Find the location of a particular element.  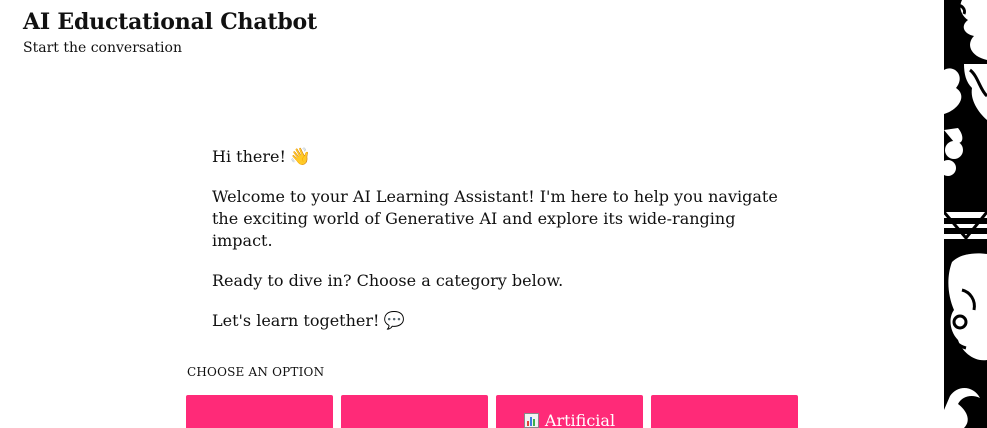

app-title: AI Eductational Chatbot is located at coordinates (170, 22).